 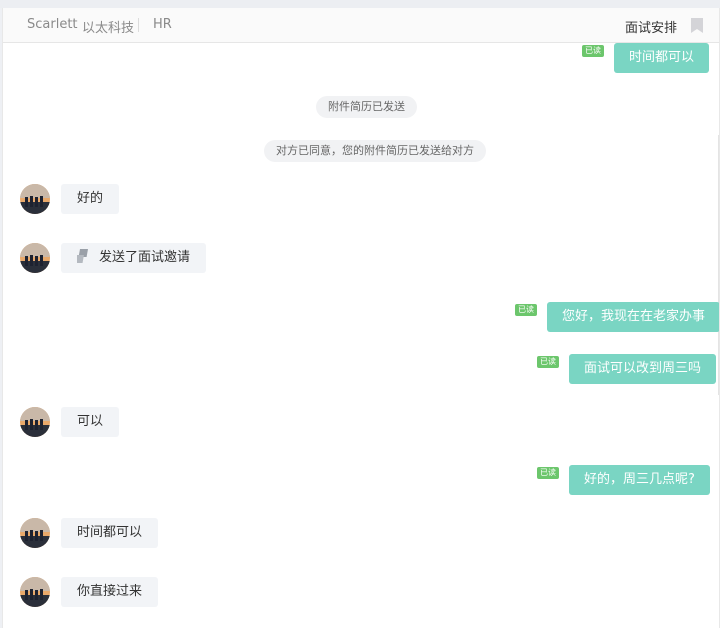 What do you see at coordinates (52, 24) in the screenshot?
I see `contact-name: Scarlett` at bounding box center [52, 24].